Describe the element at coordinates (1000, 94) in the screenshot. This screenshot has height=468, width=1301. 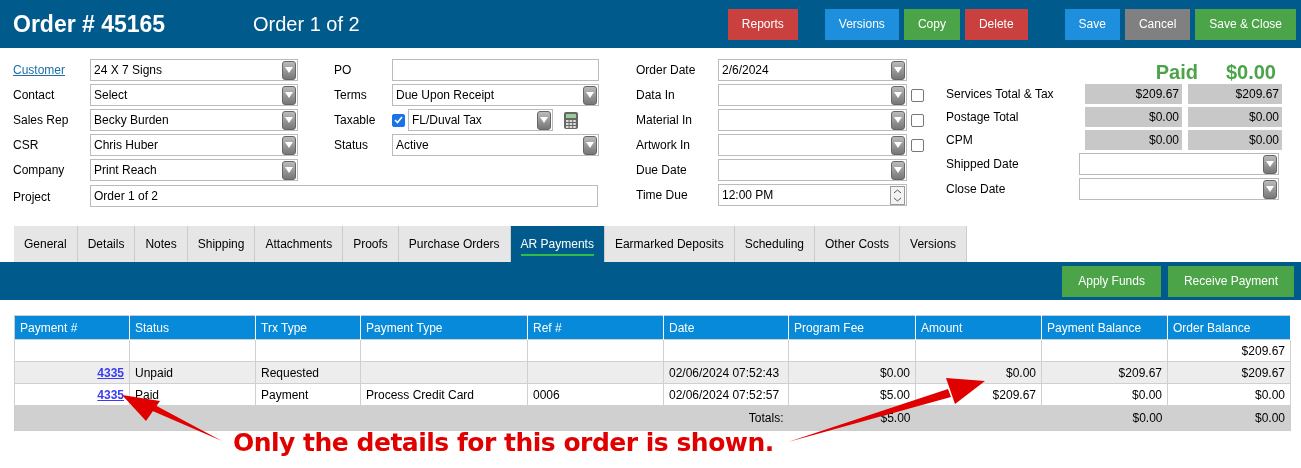
I see `field-label: Services Total & Tax` at that location.